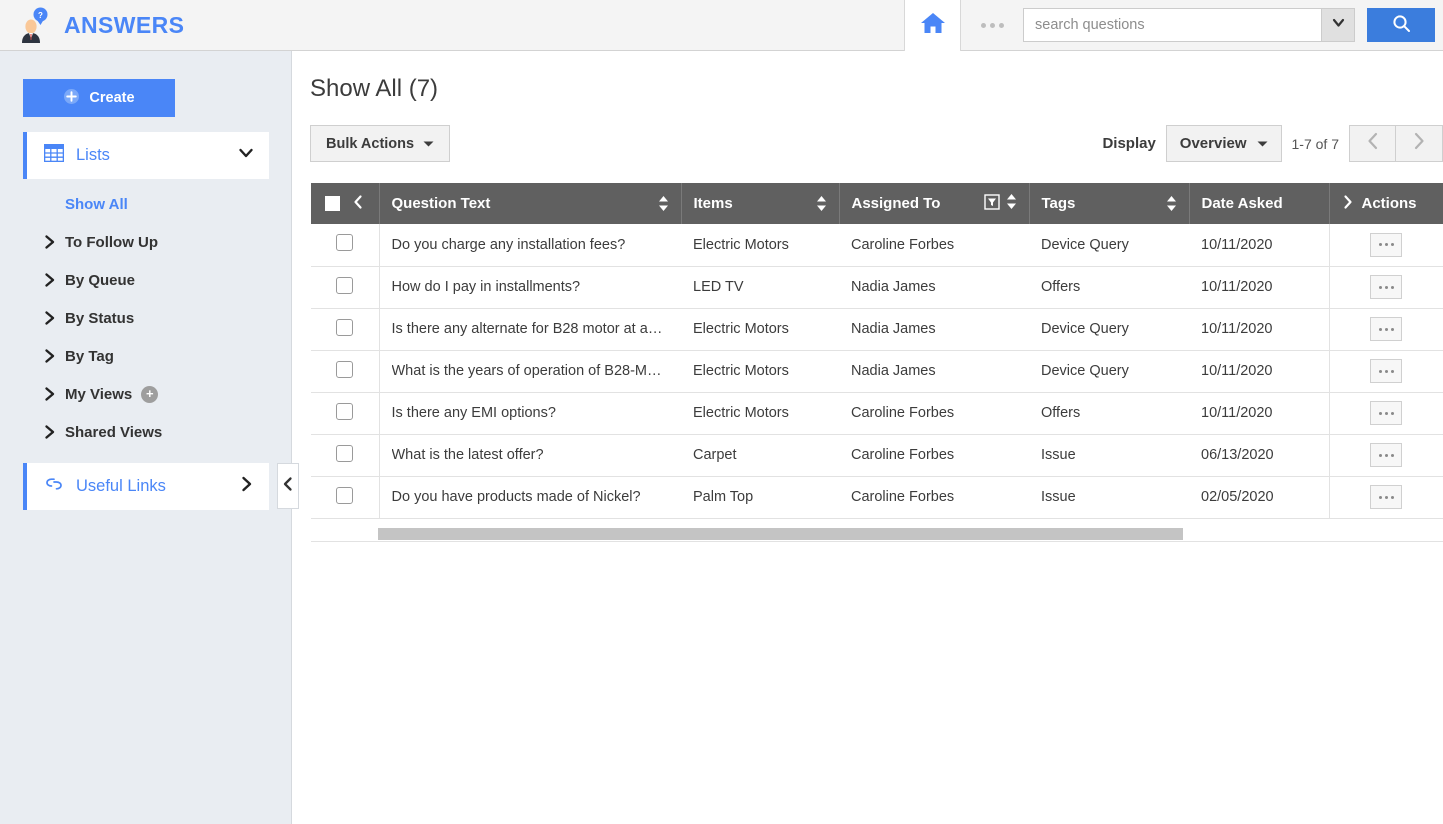 The width and height of the screenshot is (1443, 824). Describe the element at coordinates (896, 203) in the screenshot. I see `column-label: Assigned To` at that location.